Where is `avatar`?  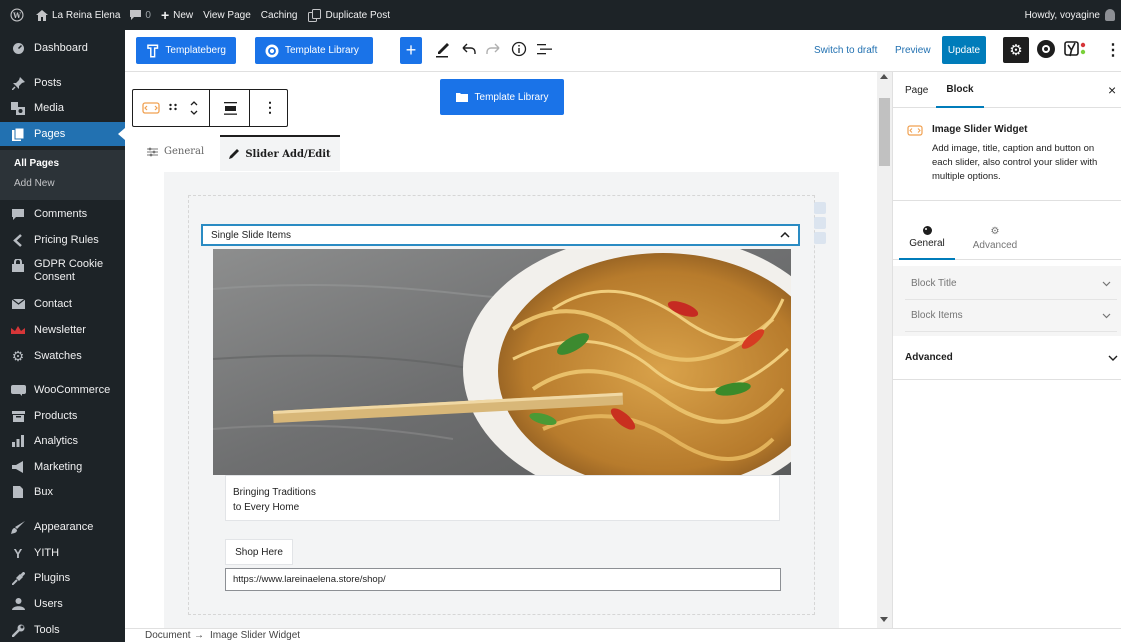 avatar is located at coordinates (1110, 15).